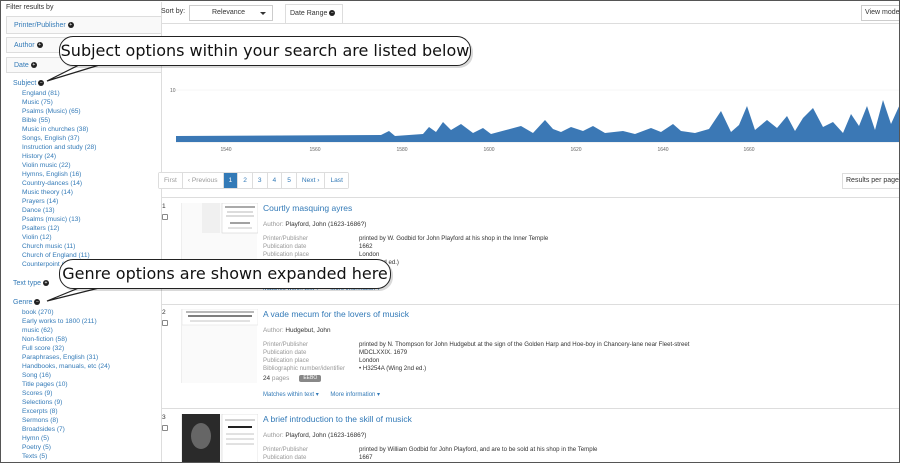 The image size is (900, 463). Describe the element at coordinates (83, 180) in the screenshot. I see `callout-arrows` at that location.